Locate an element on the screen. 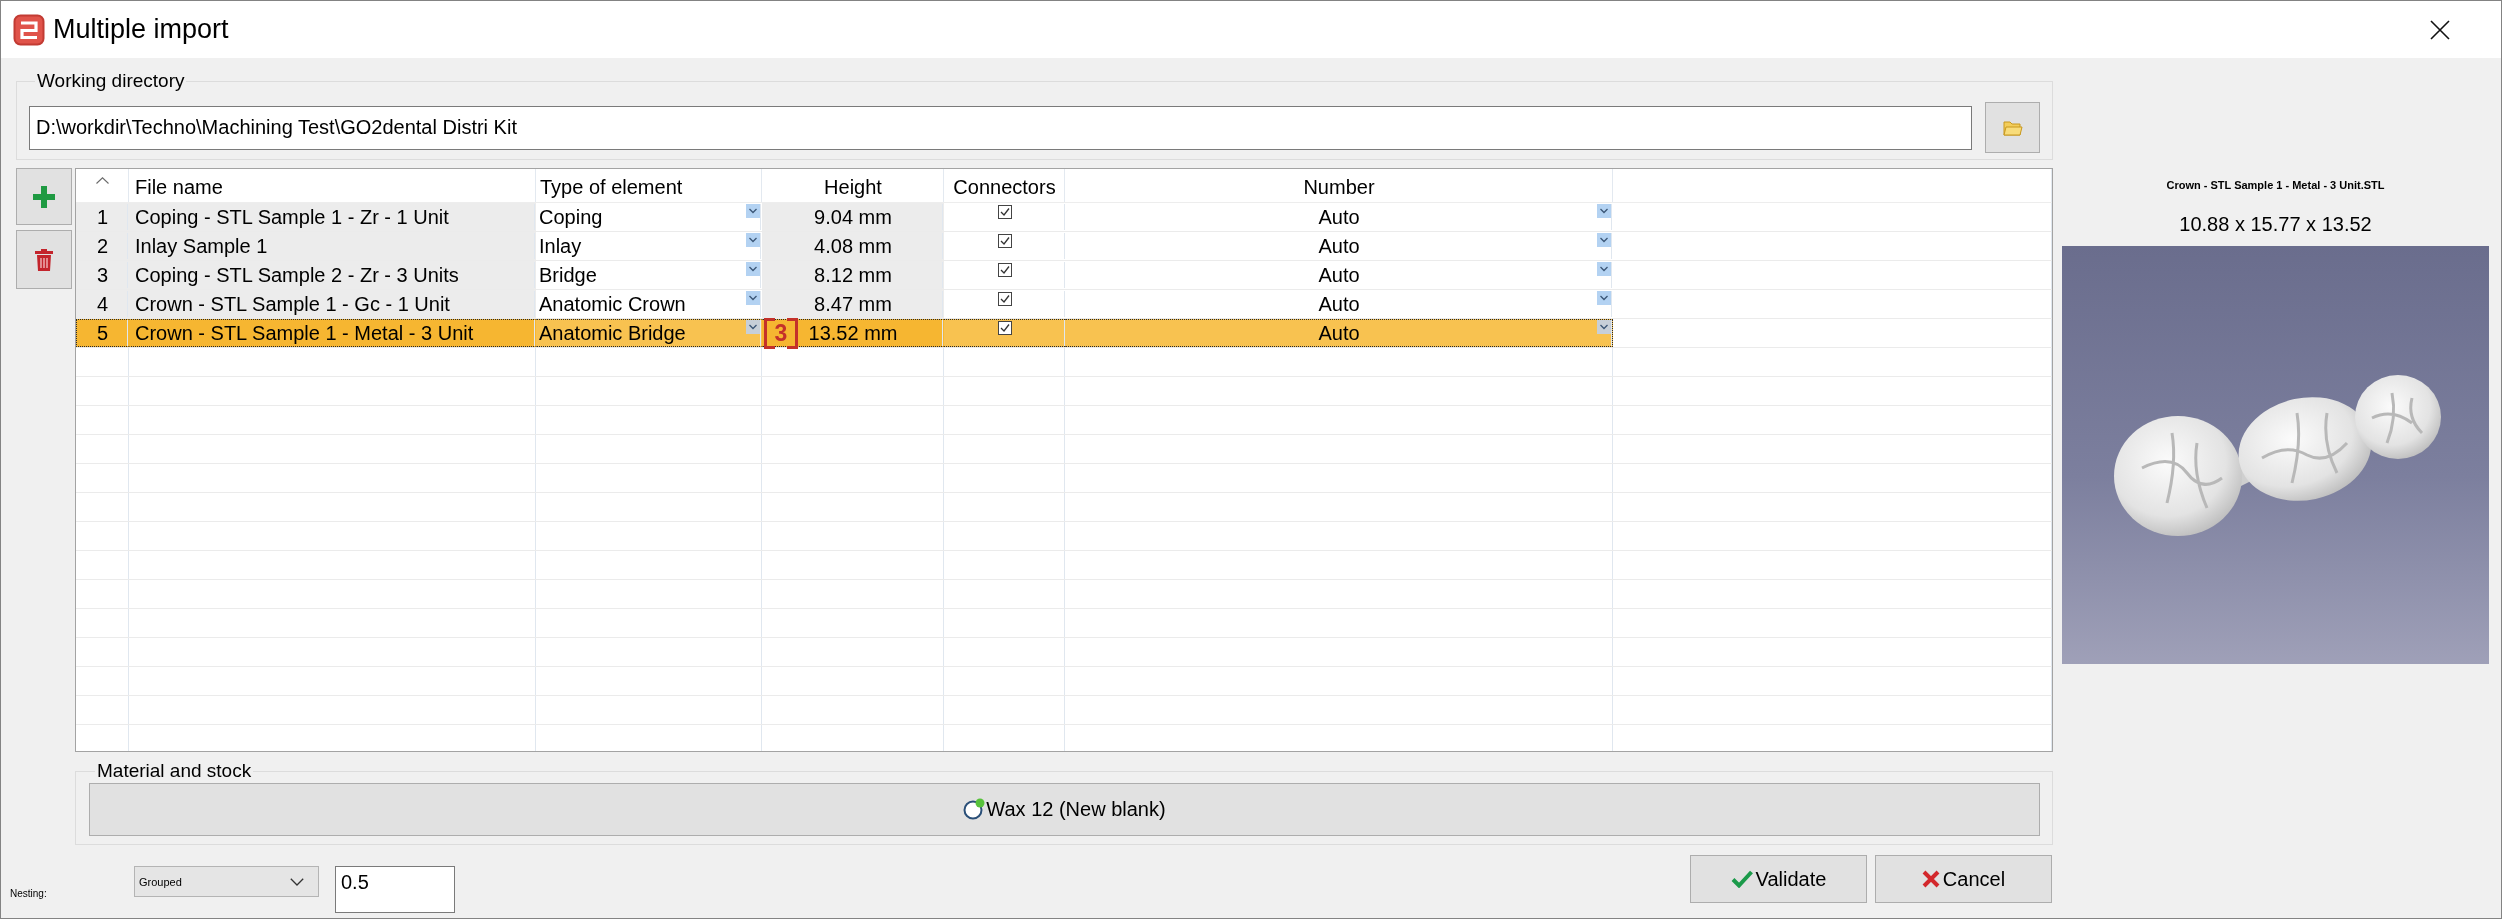 The height and width of the screenshot is (919, 2502). row-number-cell: 4 is located at coordinates (102, 304).